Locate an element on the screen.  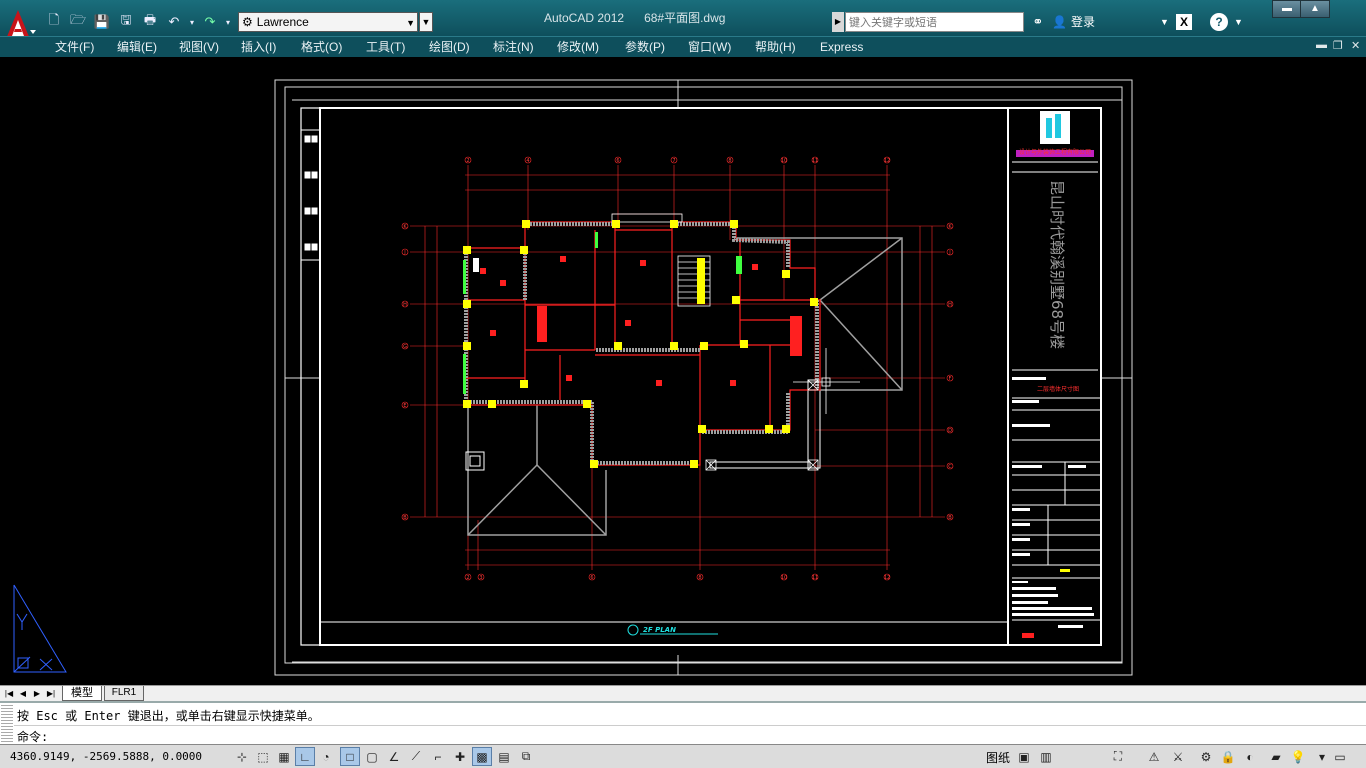
structural-columns is located at coordinates (640, 344).